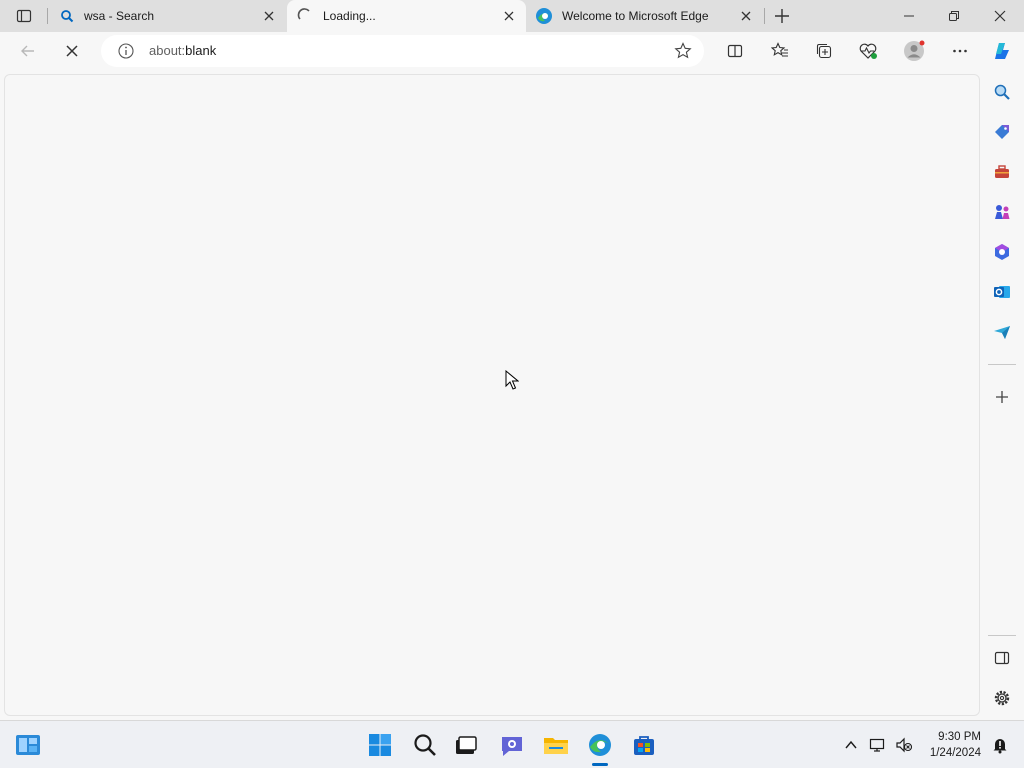 The height and width of the screenshot is (768, 1024). I want to click on settings-more-button, so click(960, 51).